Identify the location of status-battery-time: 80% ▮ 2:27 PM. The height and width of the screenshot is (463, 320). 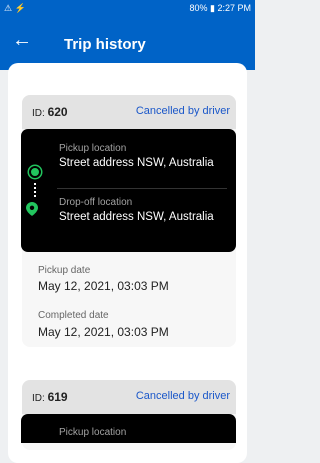
(220, 8).